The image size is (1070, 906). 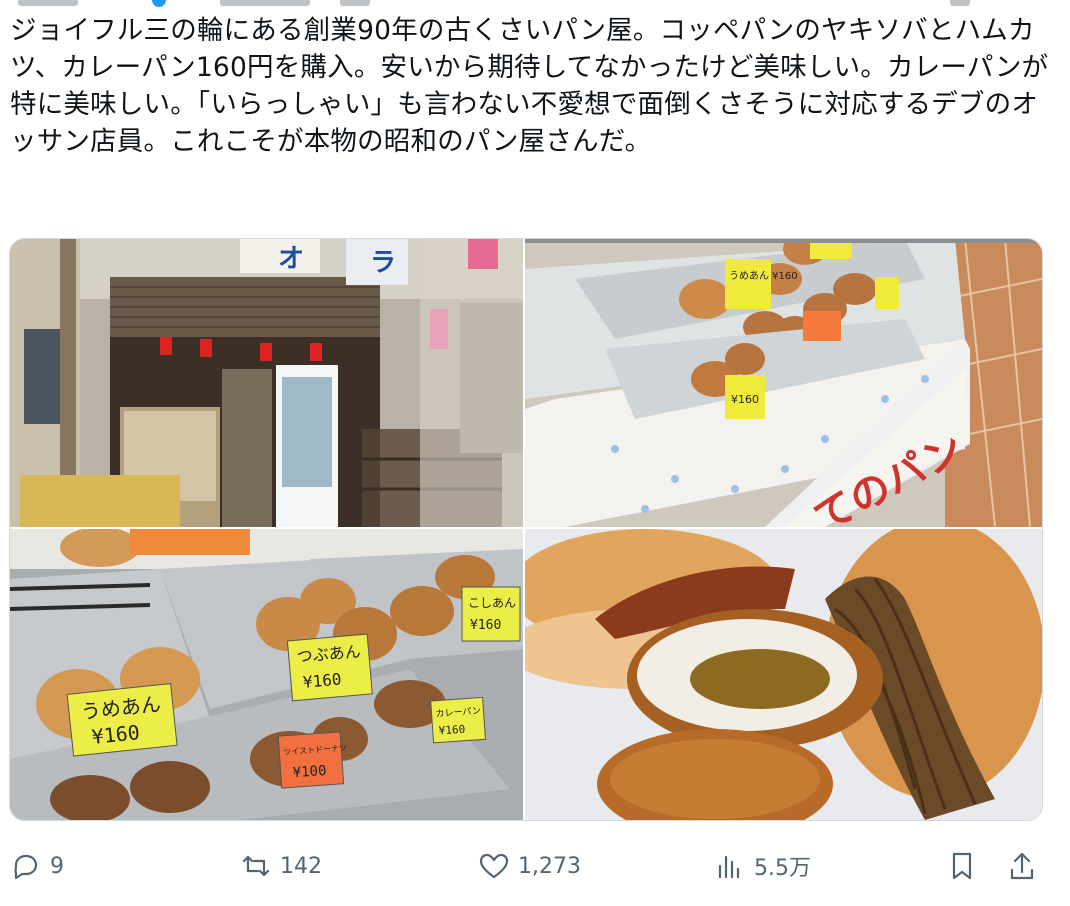 What do you see at coordinates (115, 734) in the screenshot?
I see `tag-umean-price: ¥160` at bounding box center [115, 734].